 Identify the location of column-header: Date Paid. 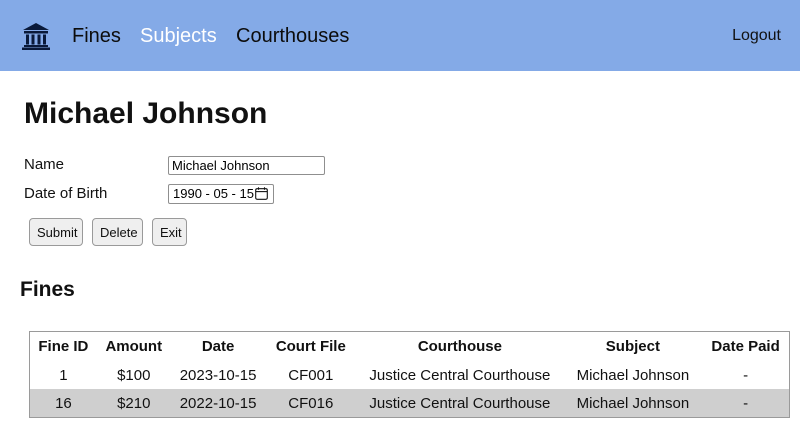
(745, 346).